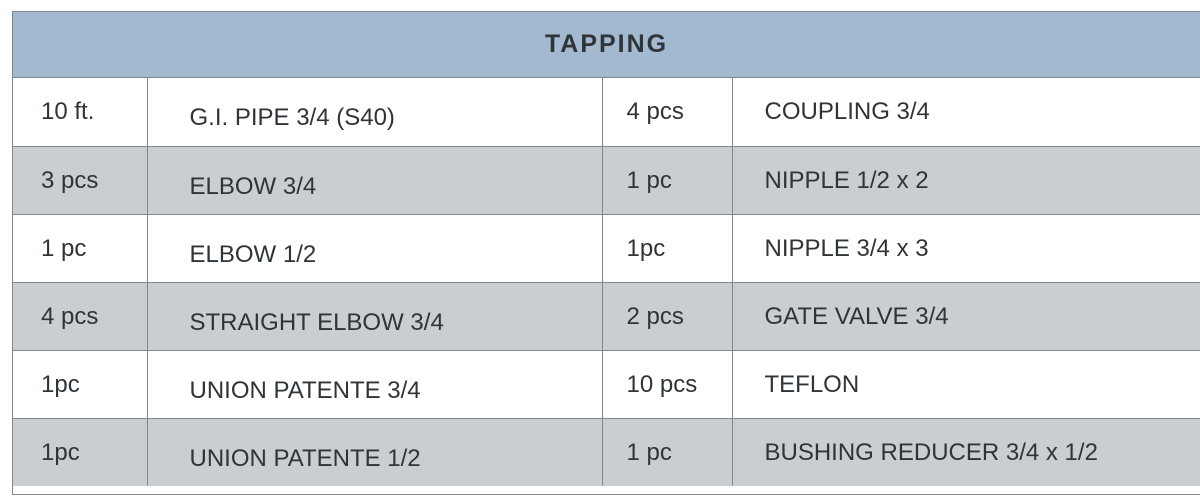 The width and height of the screenshot is (1200, 502). I want to click on table-row: 1 pc ELBOW 1/2 1pc NIPPLE 3/4 x 3, so click(606, 248).